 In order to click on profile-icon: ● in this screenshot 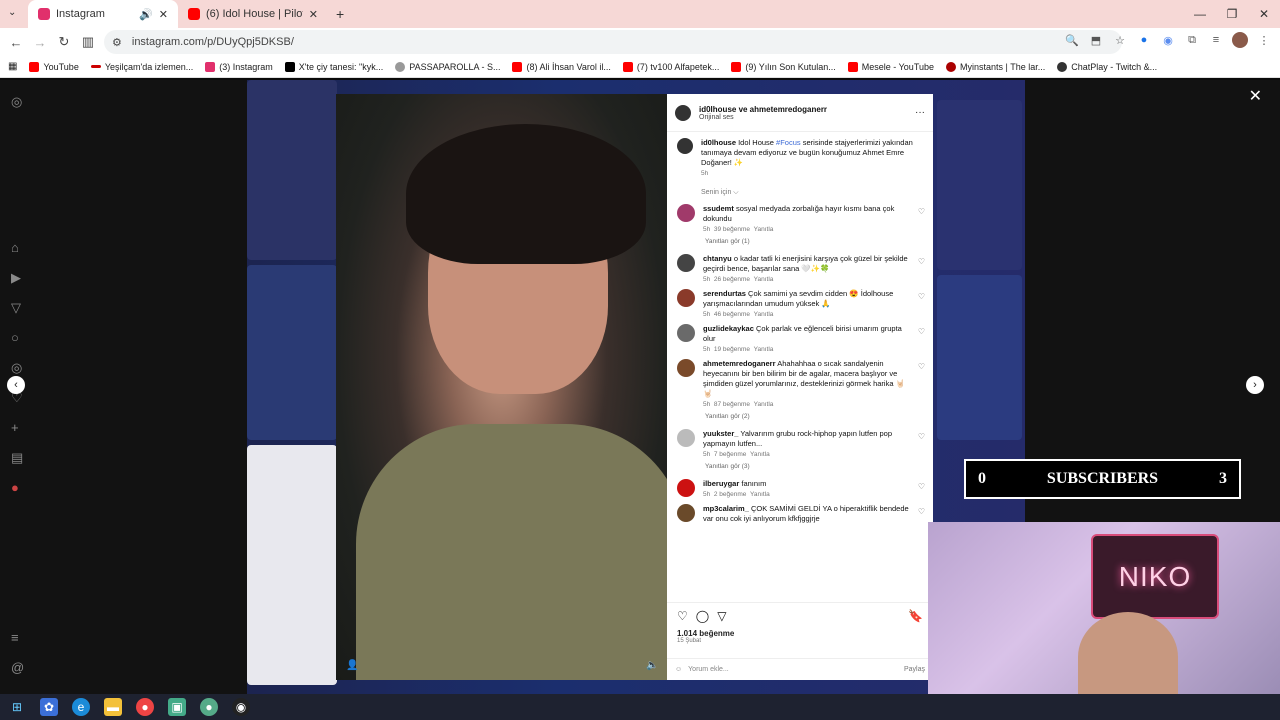, I will do `click(15, 487)`.